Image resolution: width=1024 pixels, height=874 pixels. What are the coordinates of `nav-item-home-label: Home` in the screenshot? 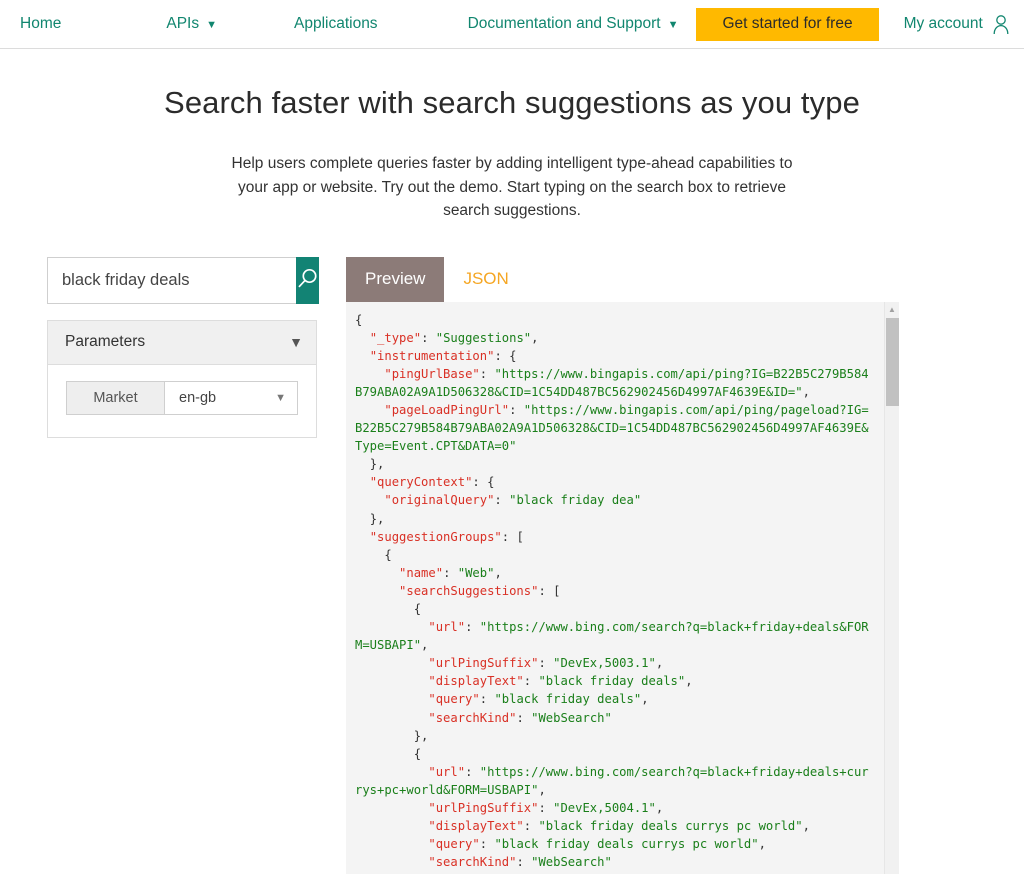 It's located at (41, 23).